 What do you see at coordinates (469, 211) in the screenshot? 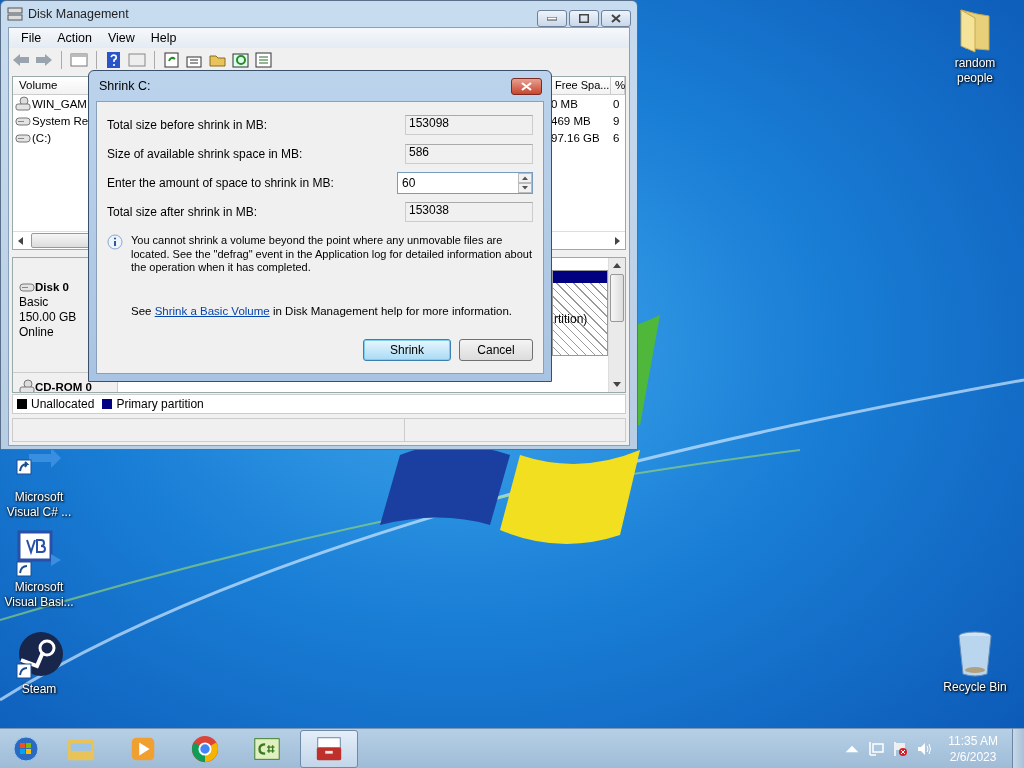
I see `readonly-field: 153038` at bounding box center [469, 211].